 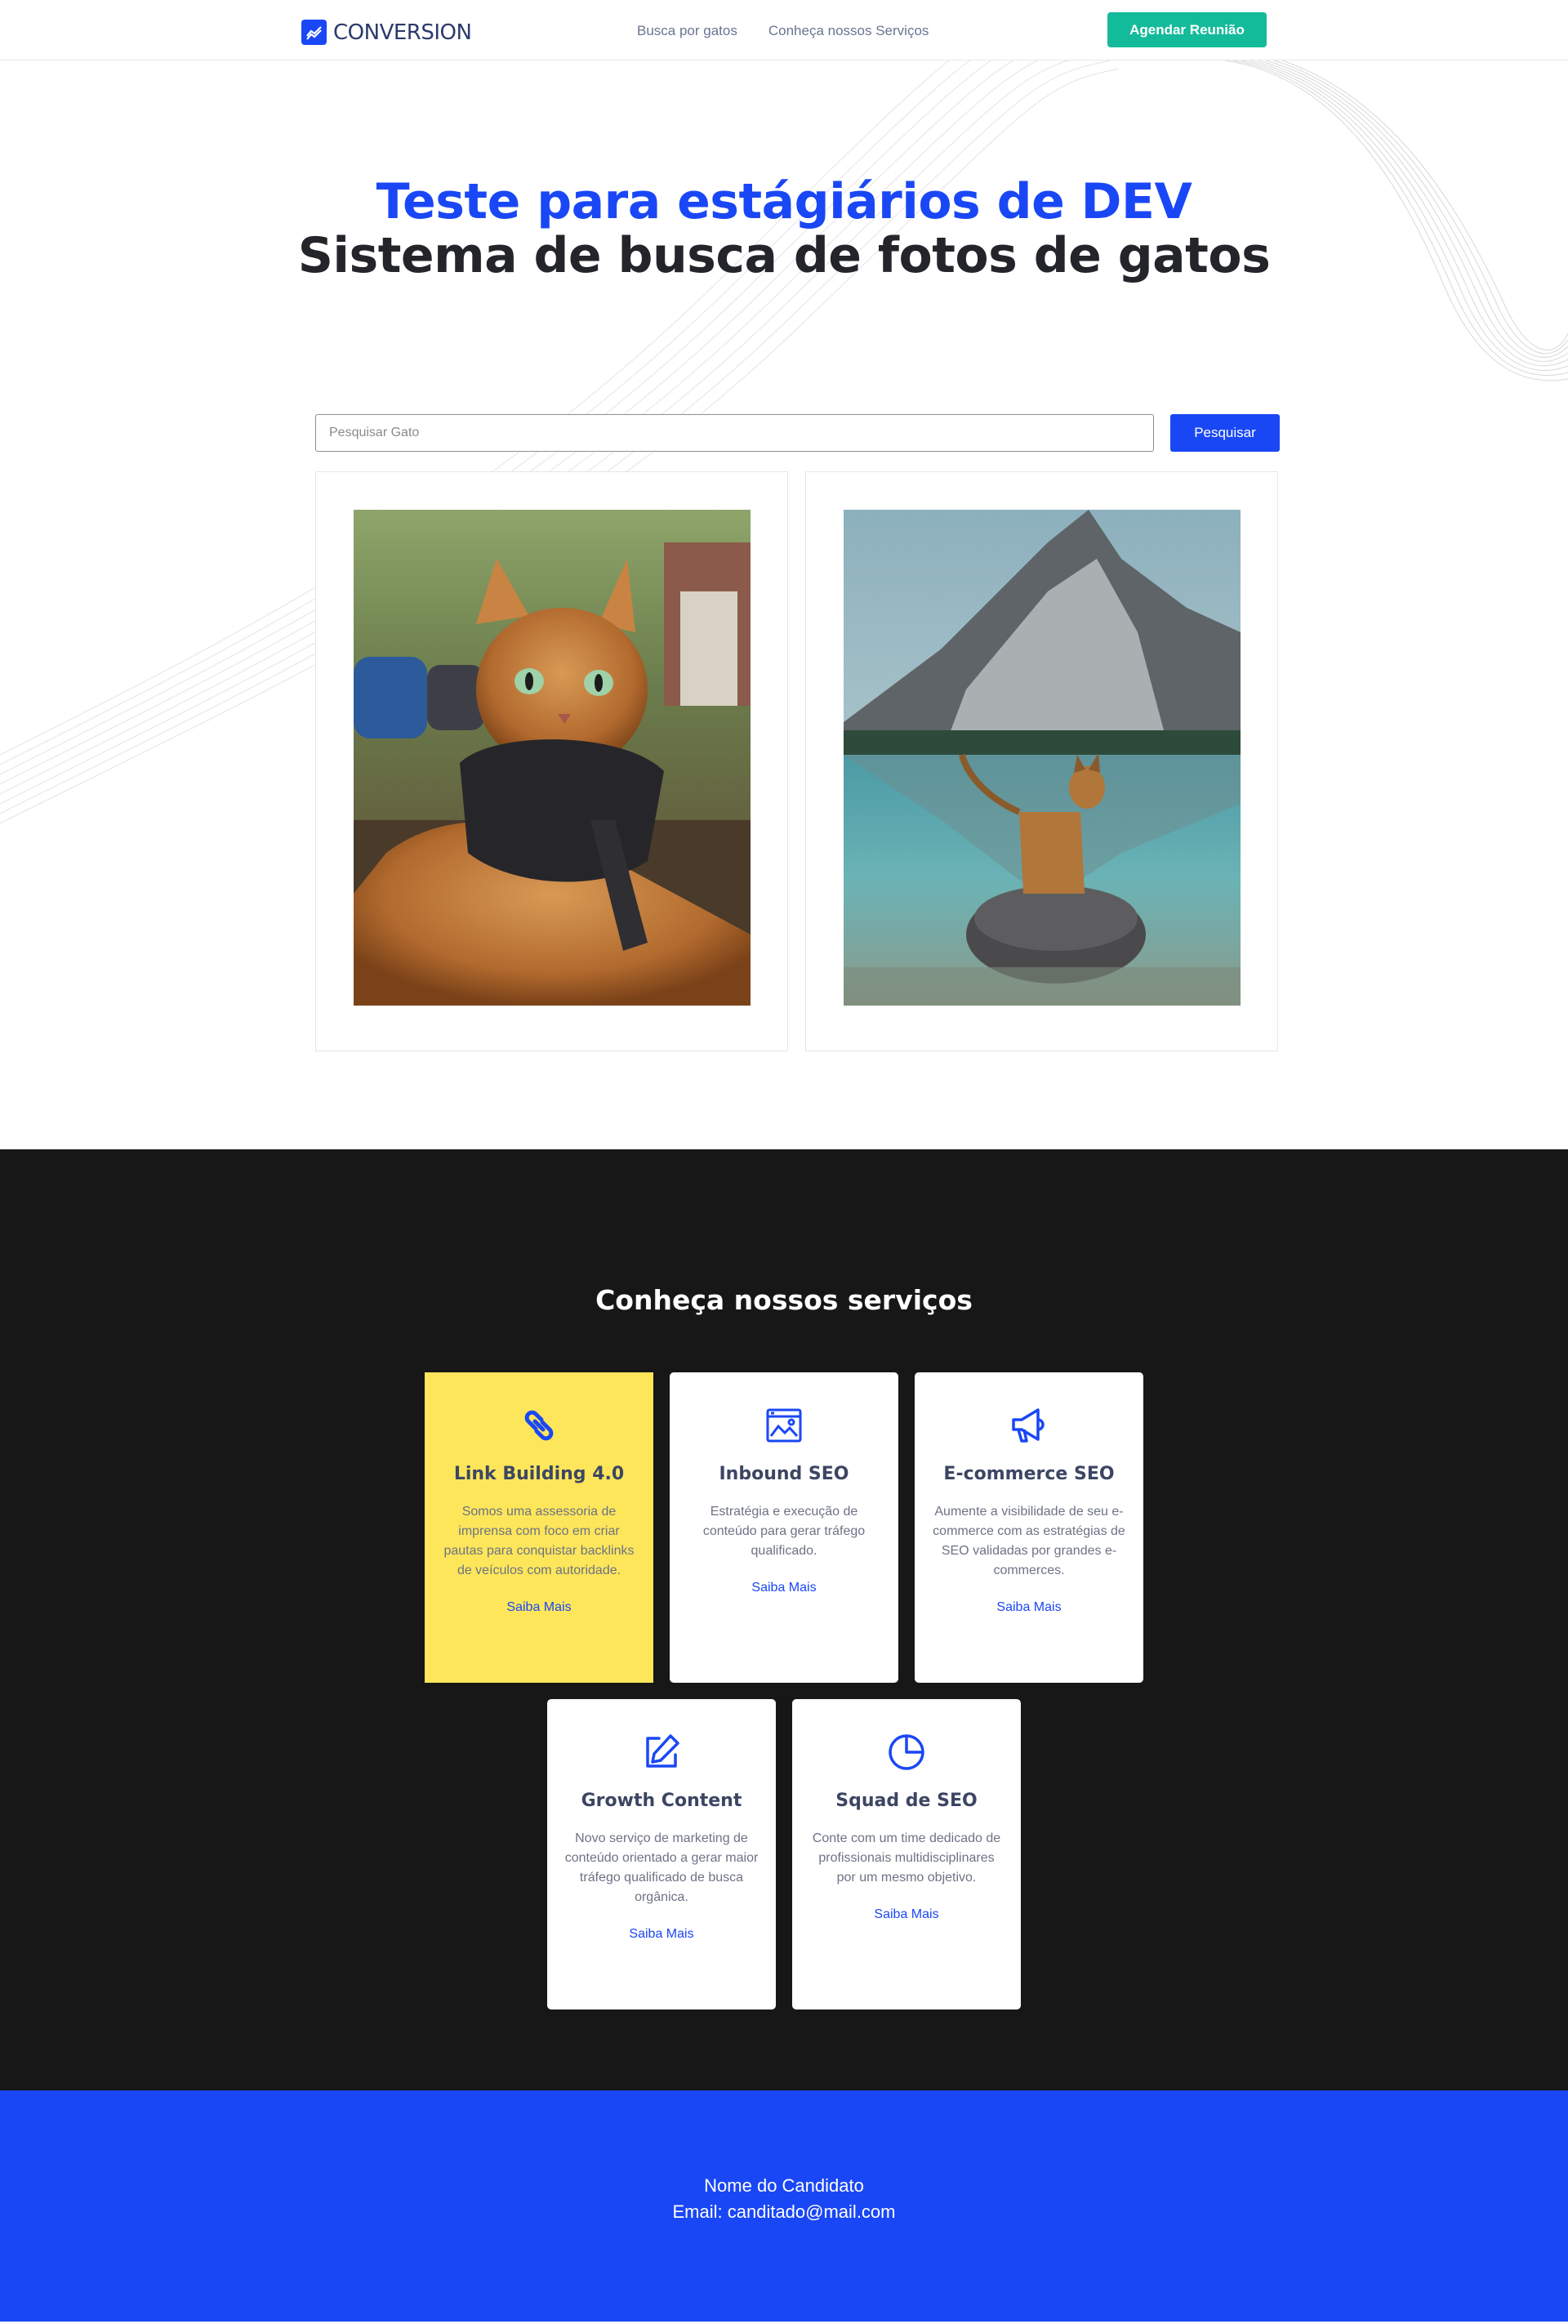 I want to click on service-title: Squad de SEO, so click(x=906, y=1801).